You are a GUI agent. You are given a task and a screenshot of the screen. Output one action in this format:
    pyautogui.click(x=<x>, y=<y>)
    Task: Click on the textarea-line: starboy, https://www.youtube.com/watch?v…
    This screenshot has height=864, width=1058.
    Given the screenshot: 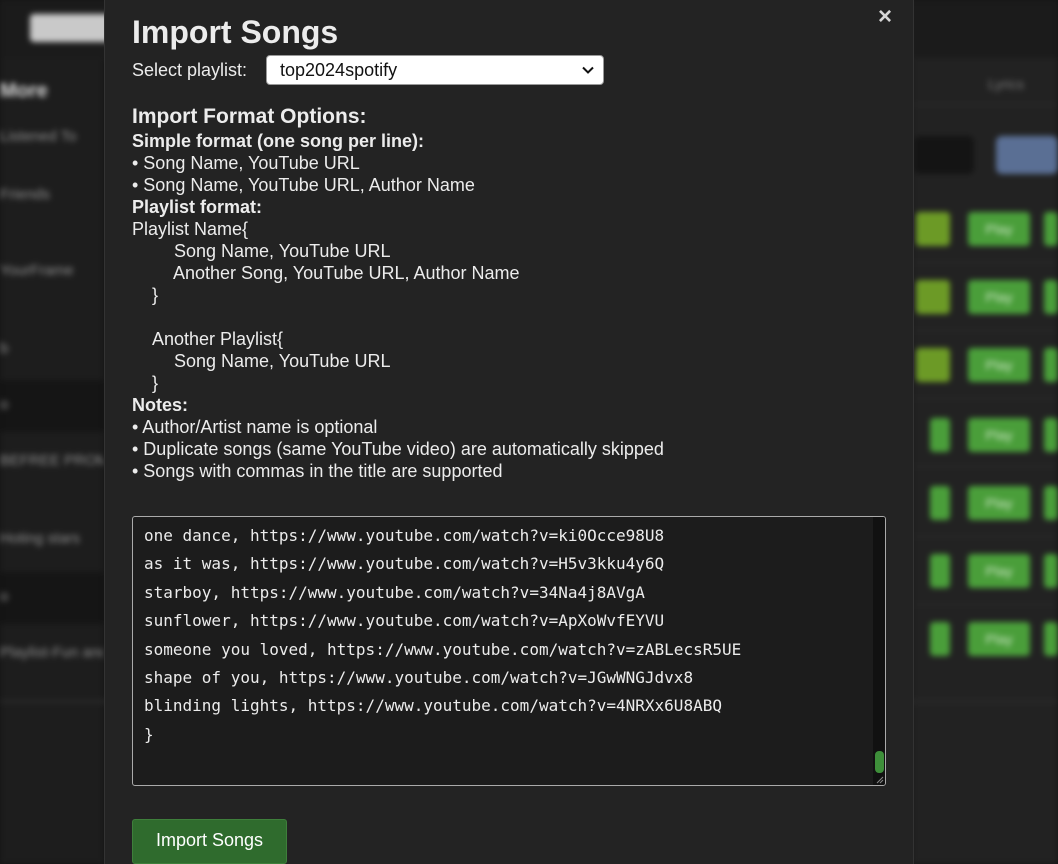 What is the action you would take?
    pyautogui.click(x=394, y=592)
    